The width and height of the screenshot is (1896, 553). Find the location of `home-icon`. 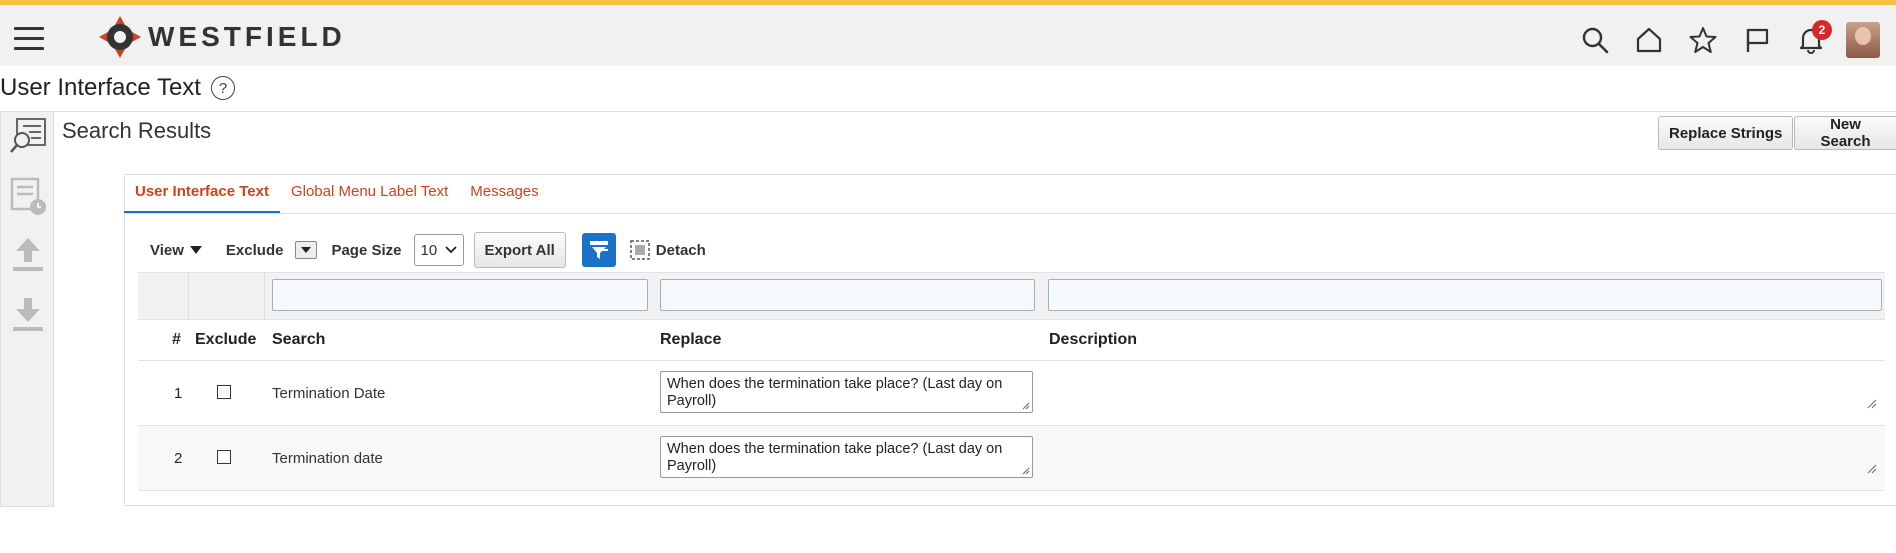

home-icon is located at coordinates (1649, 40).